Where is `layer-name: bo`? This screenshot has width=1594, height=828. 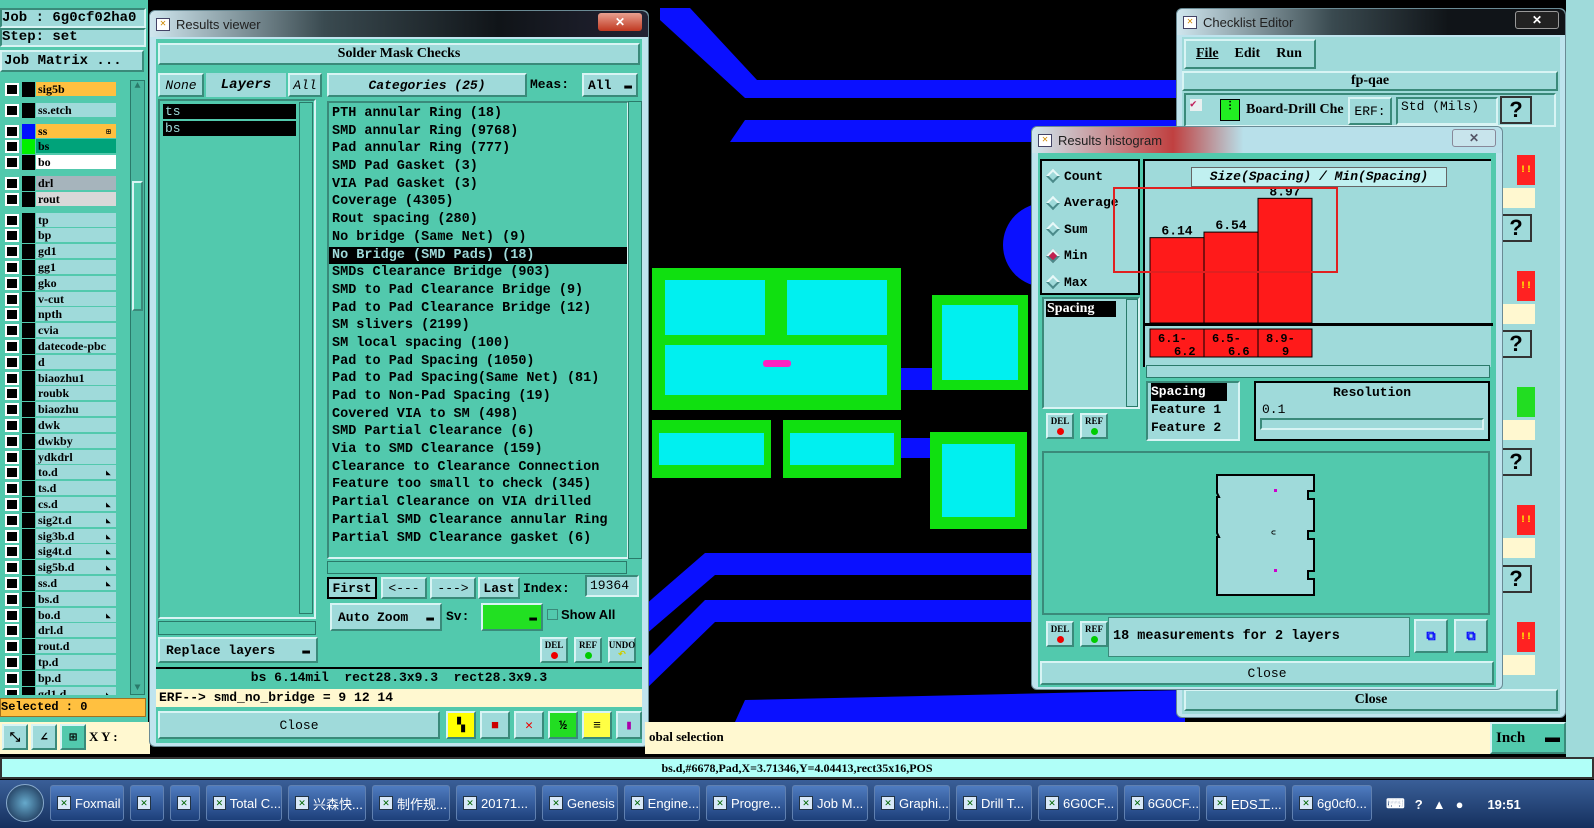
layer-name: bo is located at coordinates (76, 162).